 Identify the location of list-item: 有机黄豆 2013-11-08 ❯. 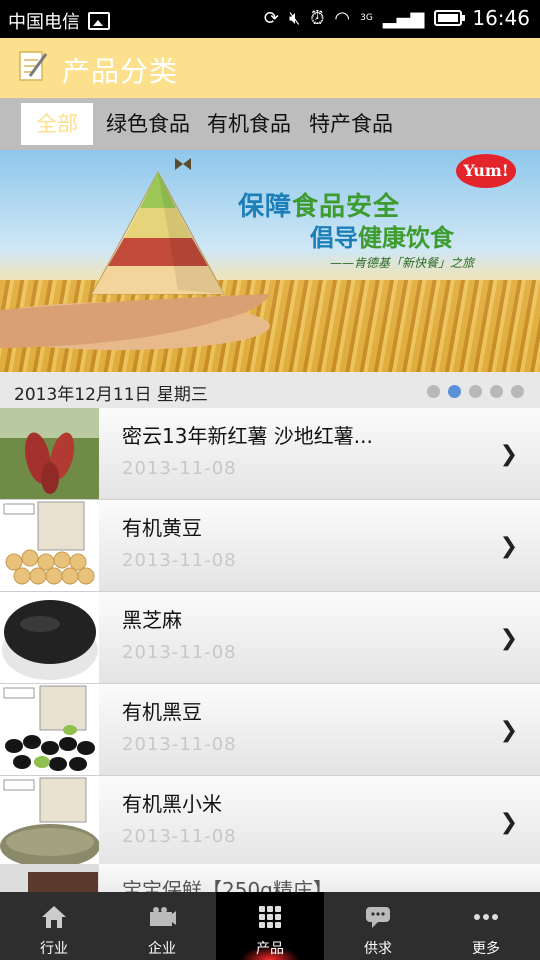
(270, 546).